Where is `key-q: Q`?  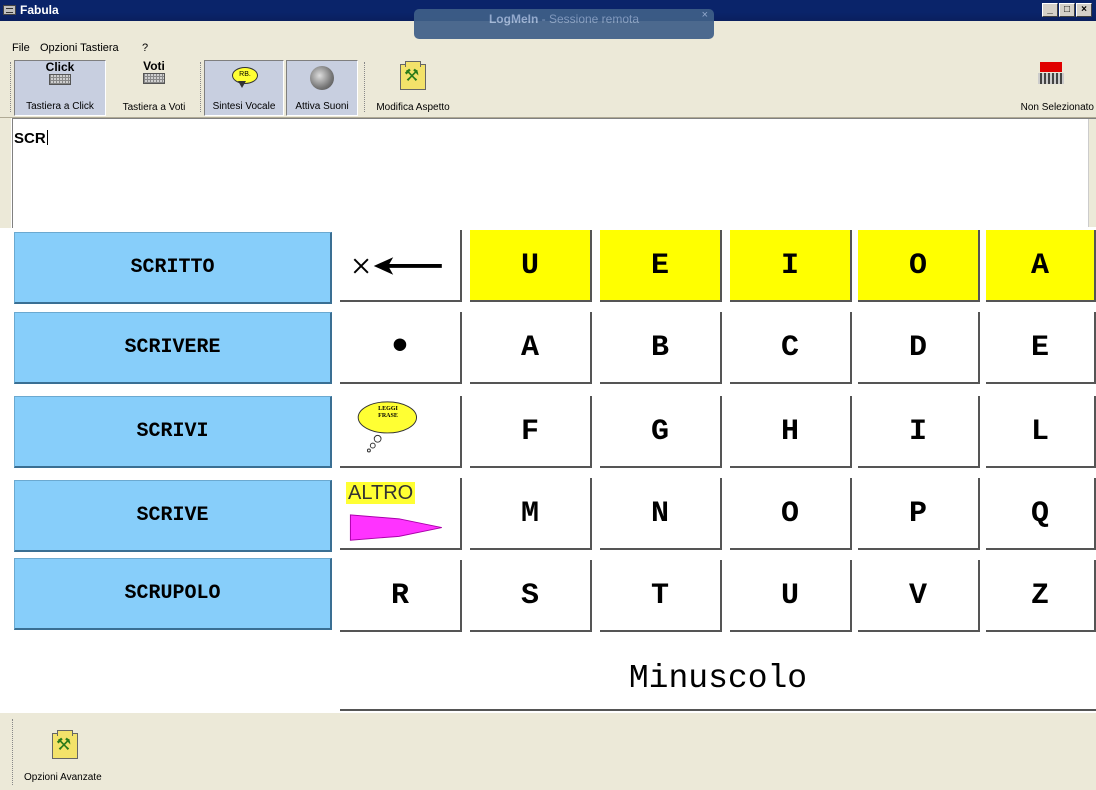 key-q: Q is located at coordinates (1041, 514).